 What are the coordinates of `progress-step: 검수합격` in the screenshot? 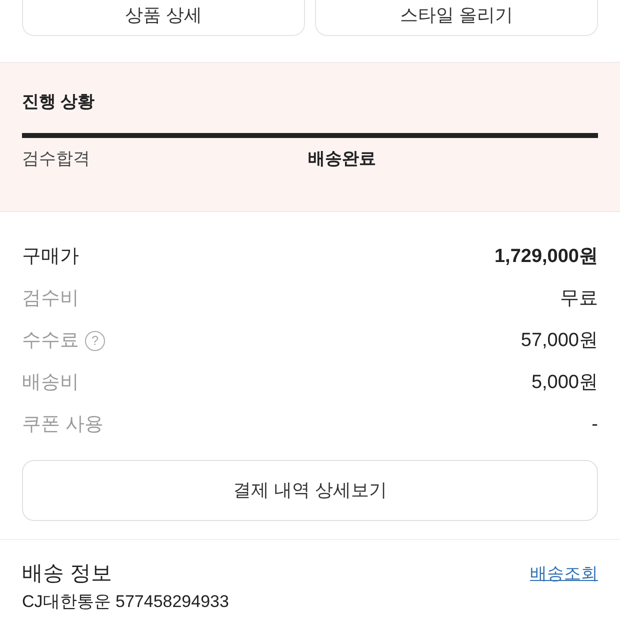 It's located at (166, 158).